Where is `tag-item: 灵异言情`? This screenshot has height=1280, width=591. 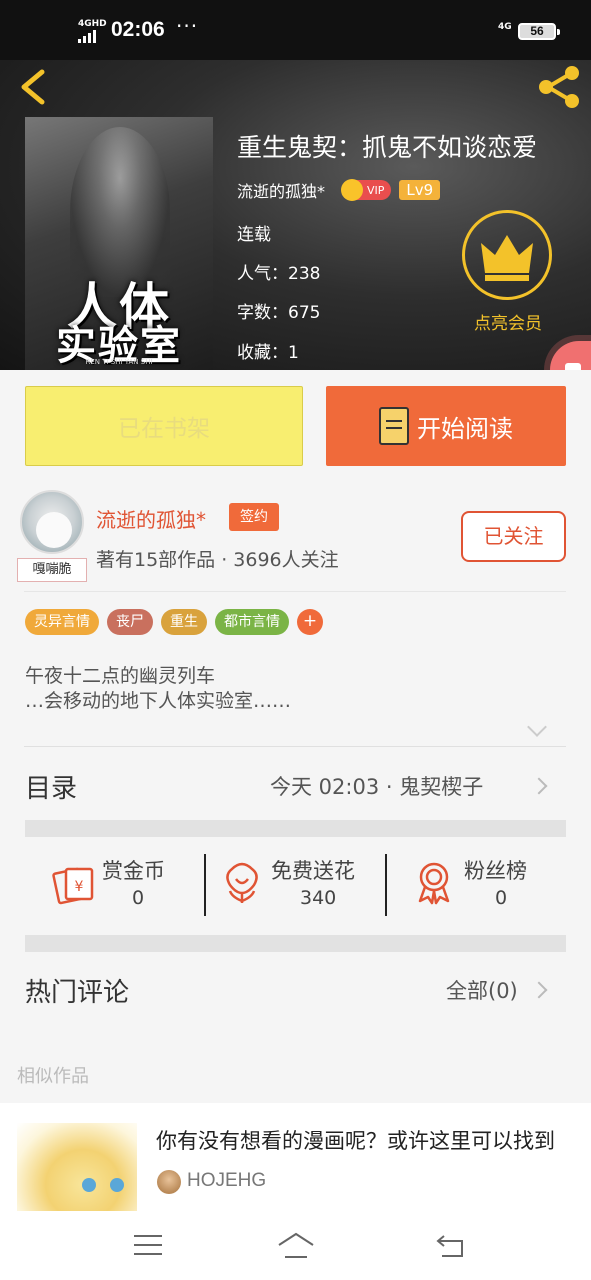 tag-item: 灵异言情 is located at coordinates (62, 622).